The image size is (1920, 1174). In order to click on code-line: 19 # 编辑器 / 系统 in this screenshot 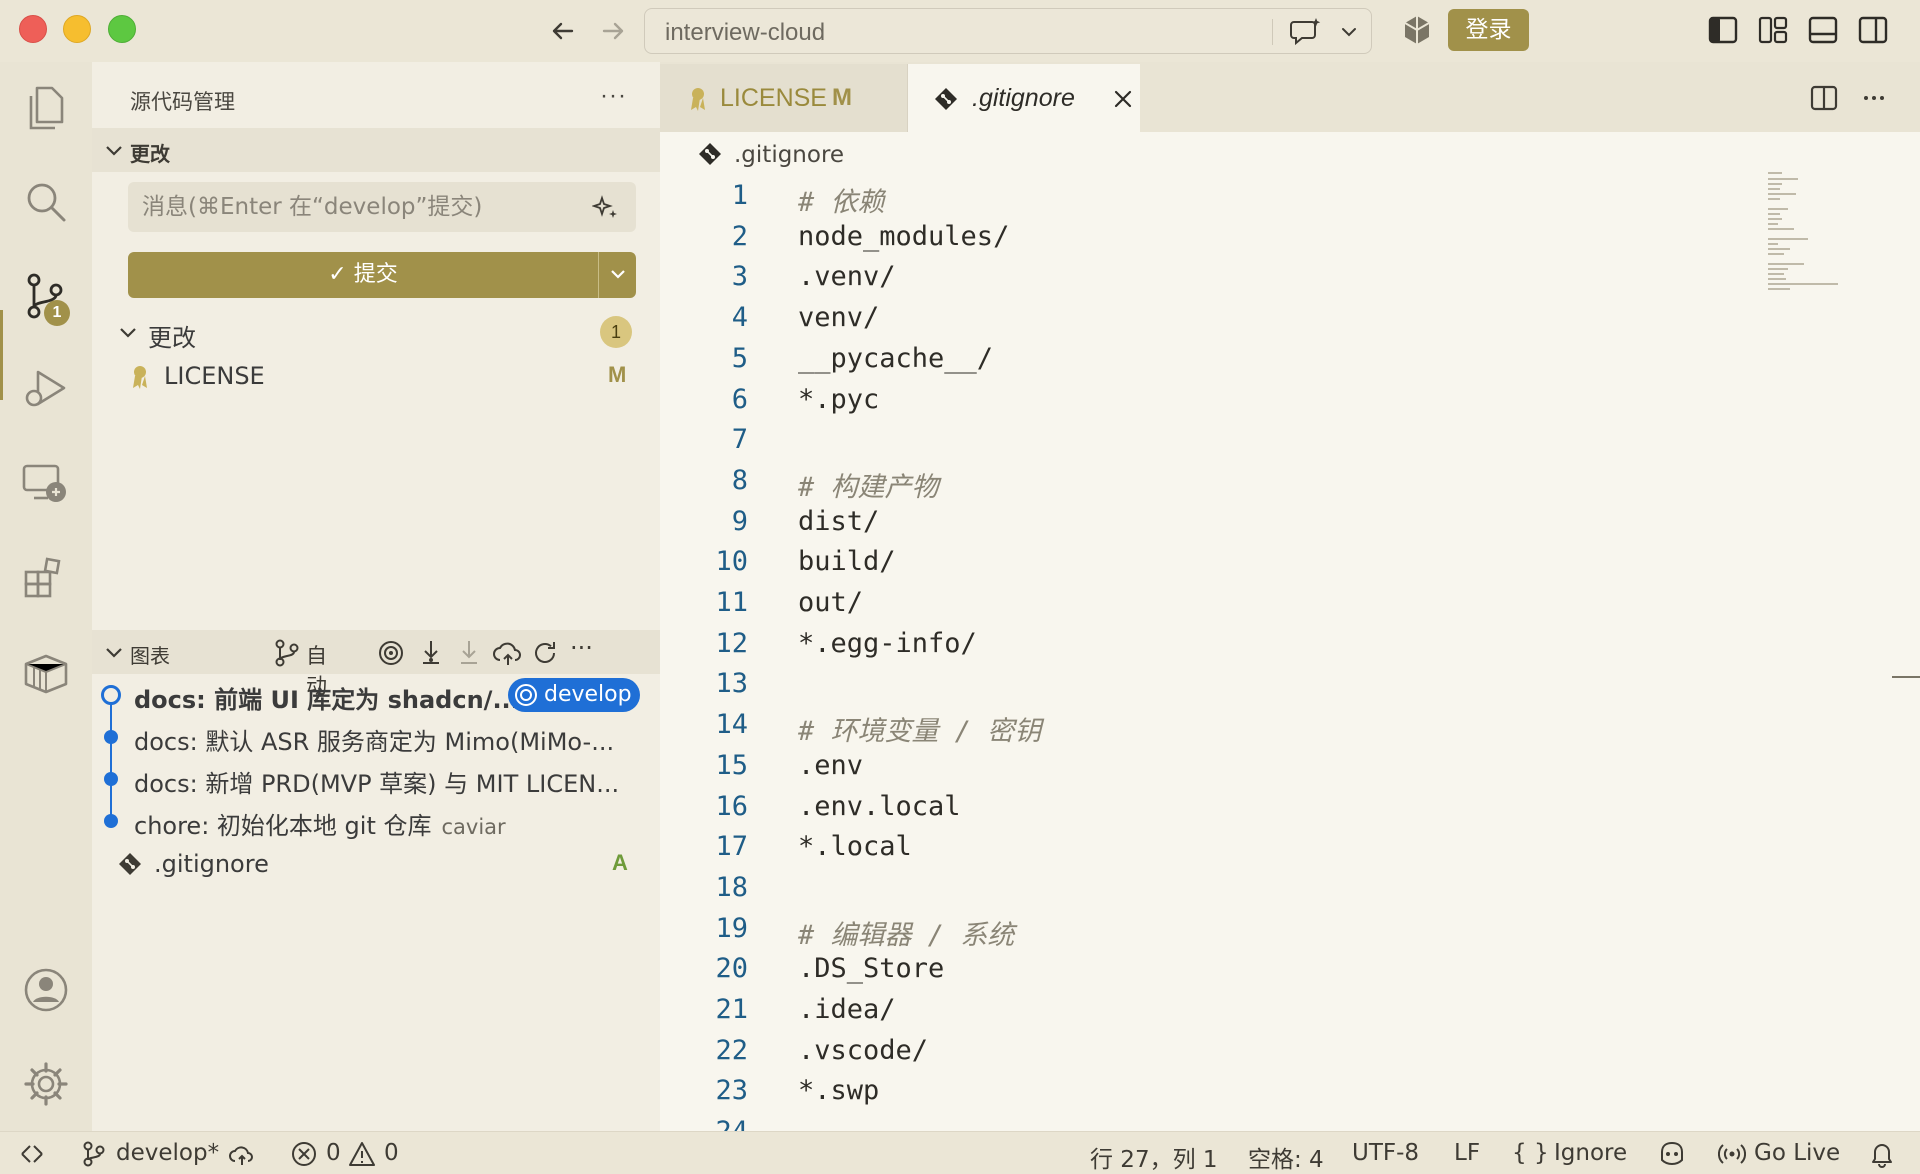, I will do `click(1210, 930)`.